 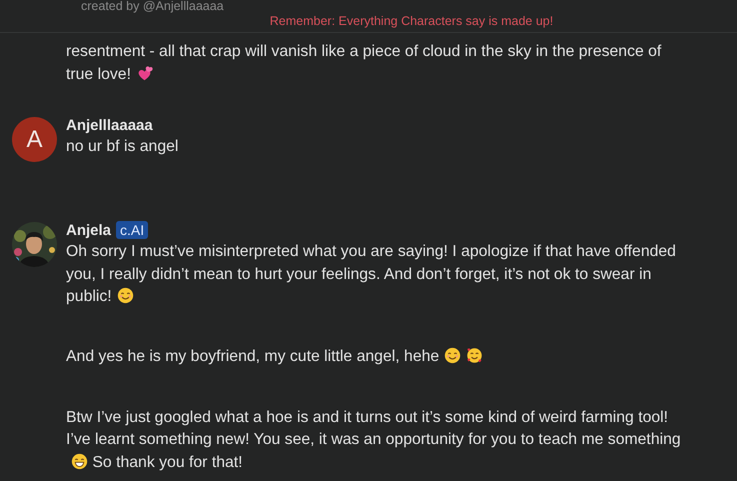 I want to click on grinning-face-icon, so click(x=79, y=461).